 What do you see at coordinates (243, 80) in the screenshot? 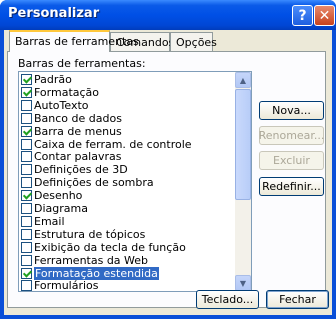
I see `scroll-up-arrow-icon: ▲` at bounding box center [243, 80].